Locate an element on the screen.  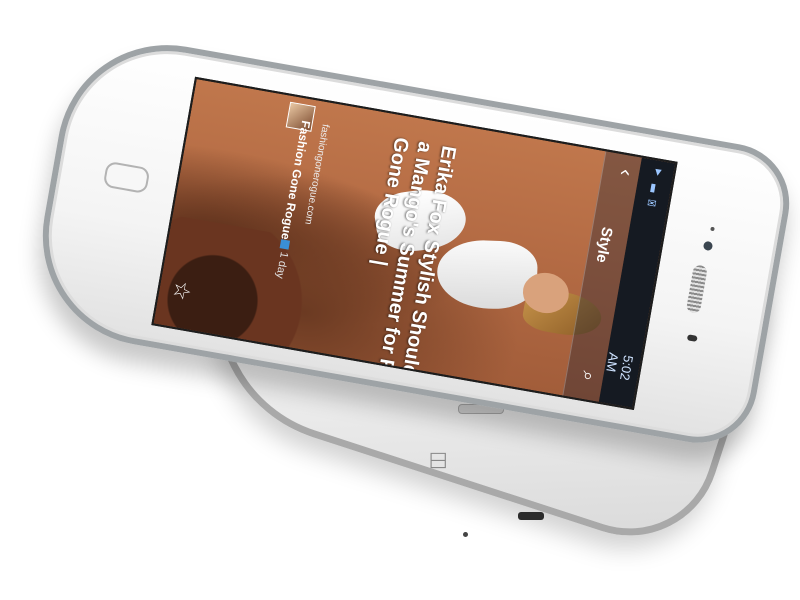
star-icon: ☆ is located at coordinates (181, 291).